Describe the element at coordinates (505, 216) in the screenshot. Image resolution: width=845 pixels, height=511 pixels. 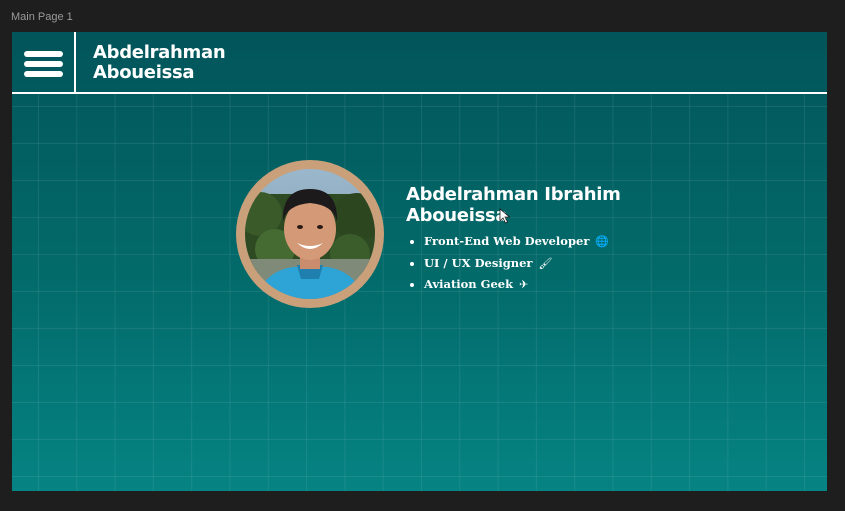
I see `mouse-pointer-icon` at that location.